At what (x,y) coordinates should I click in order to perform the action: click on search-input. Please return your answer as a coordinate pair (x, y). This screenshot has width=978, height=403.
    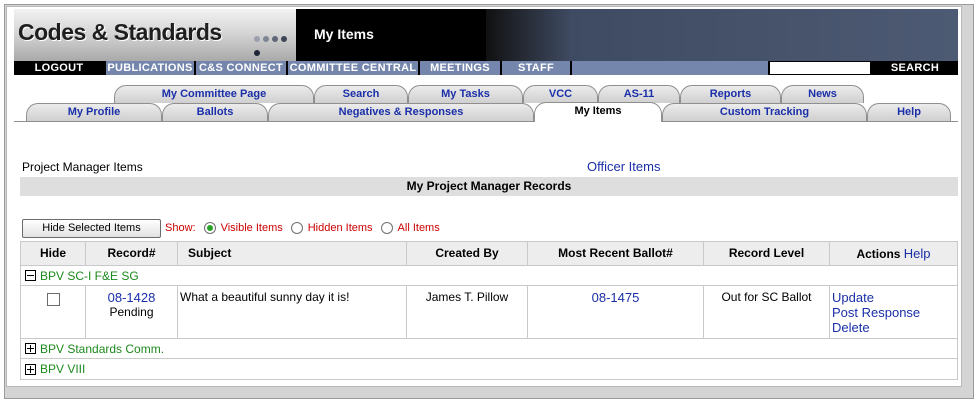
    Looking at the image, I should click on (820, 68).